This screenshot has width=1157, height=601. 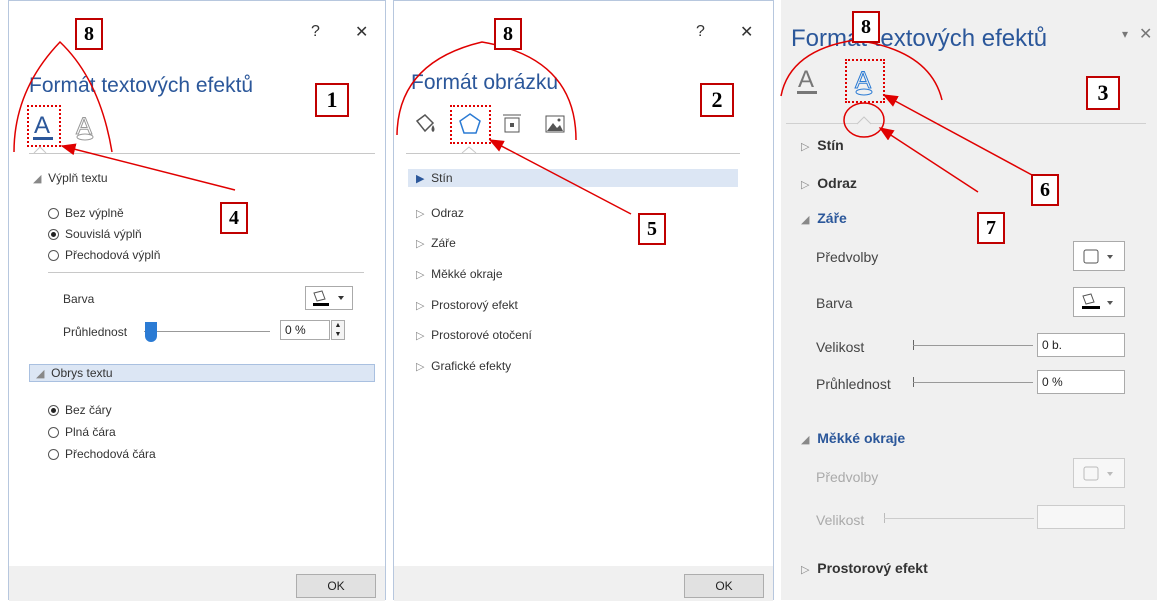 I want to click on annotation-badge-4: 4, so click(x=234, y=218).